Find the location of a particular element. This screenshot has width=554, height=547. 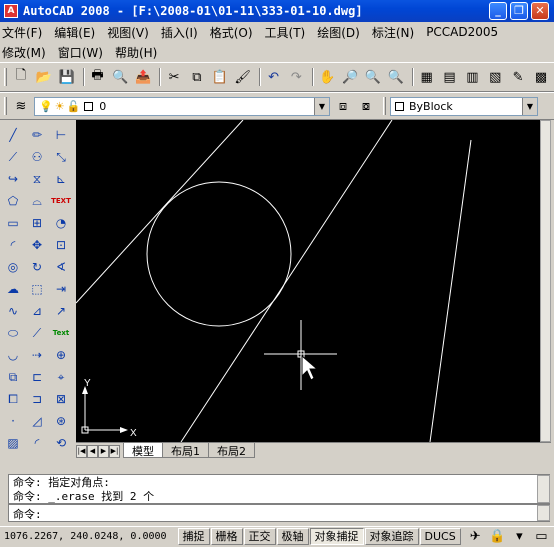

zoom-realtime-icon: 🔎 is located at coordinates (350, 77).